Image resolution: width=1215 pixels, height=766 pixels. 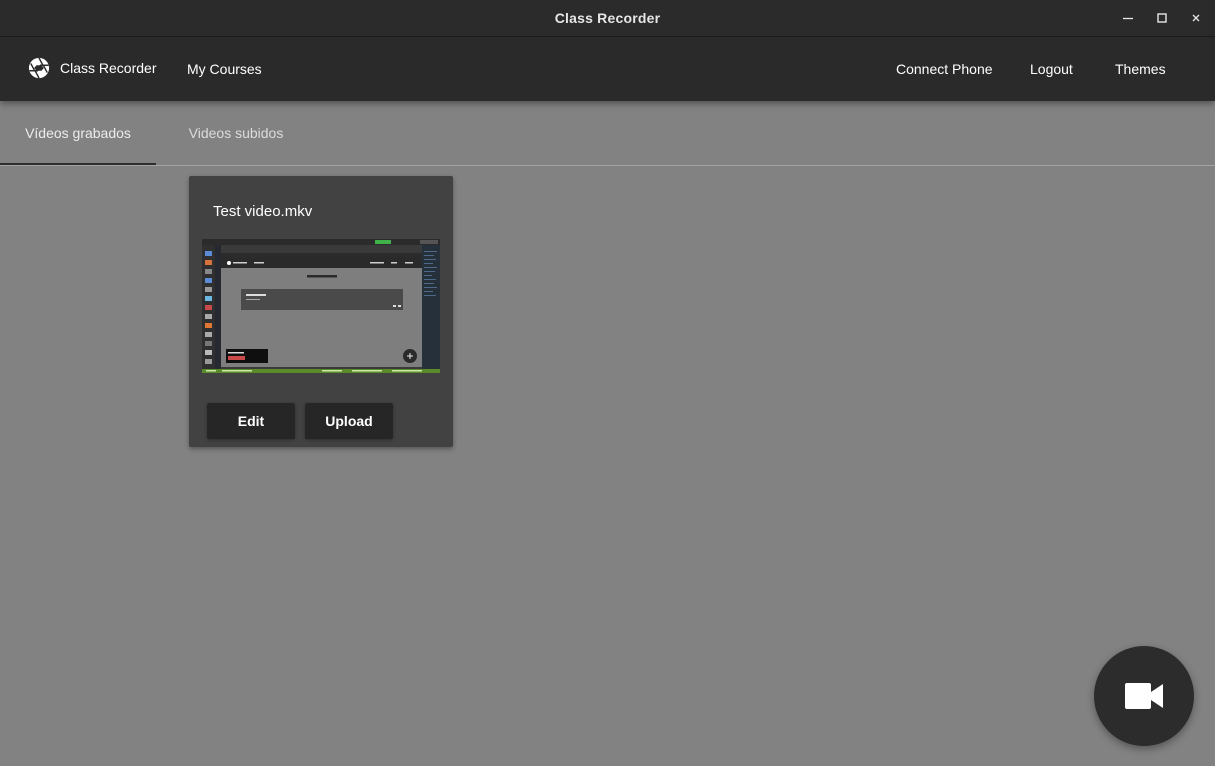 I want to click on tab-uploaded-videos: Videos subidos, so click(x=236, y=133).